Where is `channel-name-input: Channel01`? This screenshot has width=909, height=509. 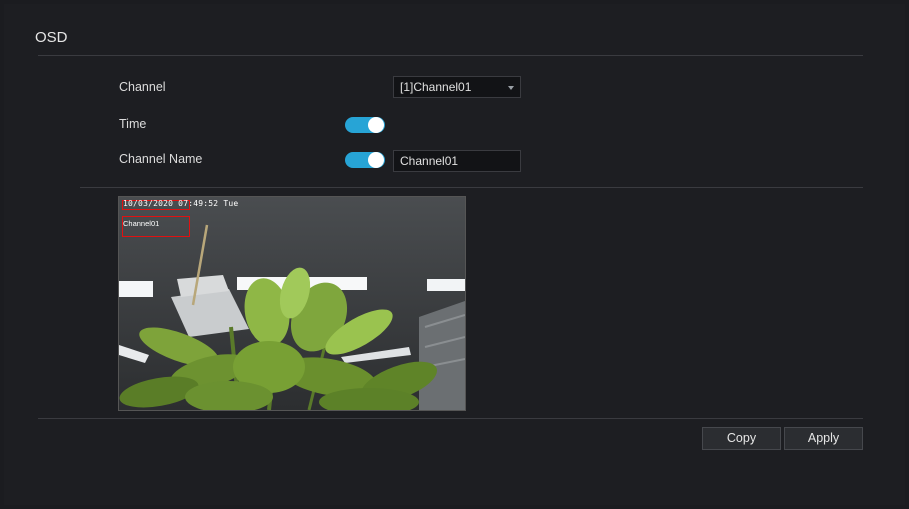
channel-name-input: Channel01 is located at coordinates (457, 161).